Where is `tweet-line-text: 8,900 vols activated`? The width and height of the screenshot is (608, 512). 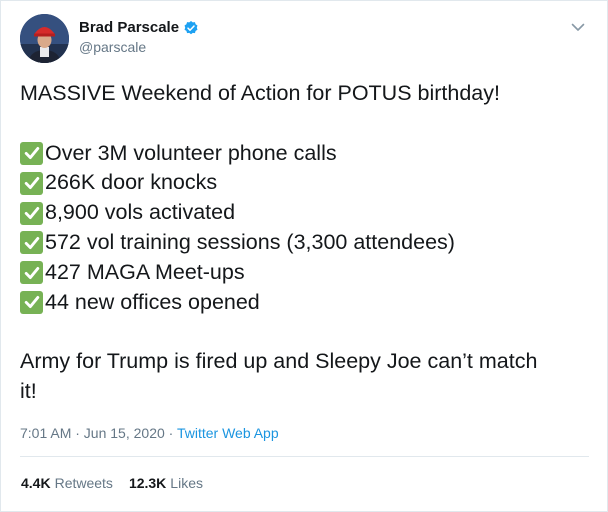
tweet-line-text: 8,900 vols activated is located at coordinates (140, 212).